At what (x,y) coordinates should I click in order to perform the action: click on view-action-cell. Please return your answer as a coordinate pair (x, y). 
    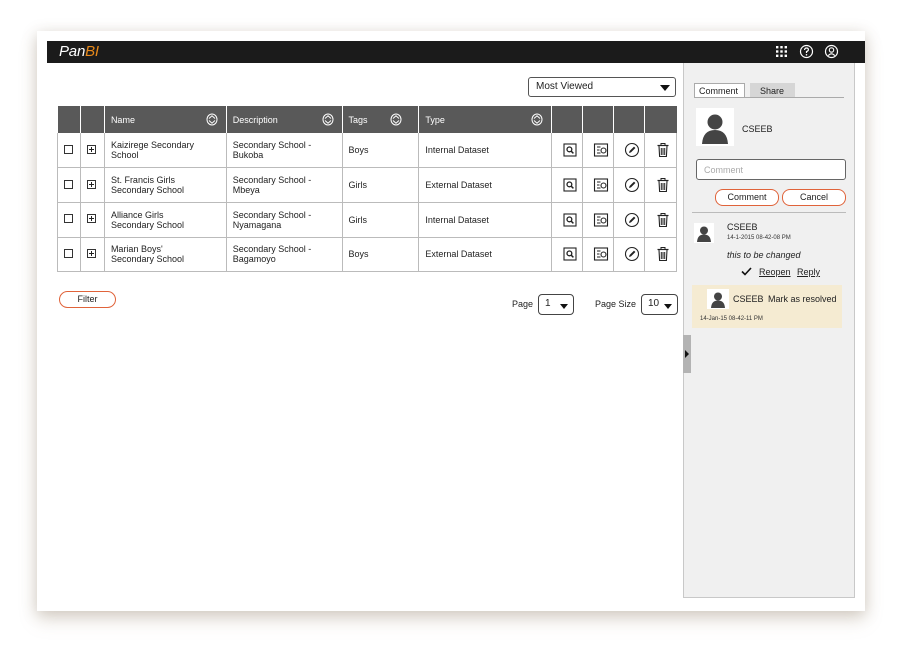
    Looking at the image, I should click on (567, 220).